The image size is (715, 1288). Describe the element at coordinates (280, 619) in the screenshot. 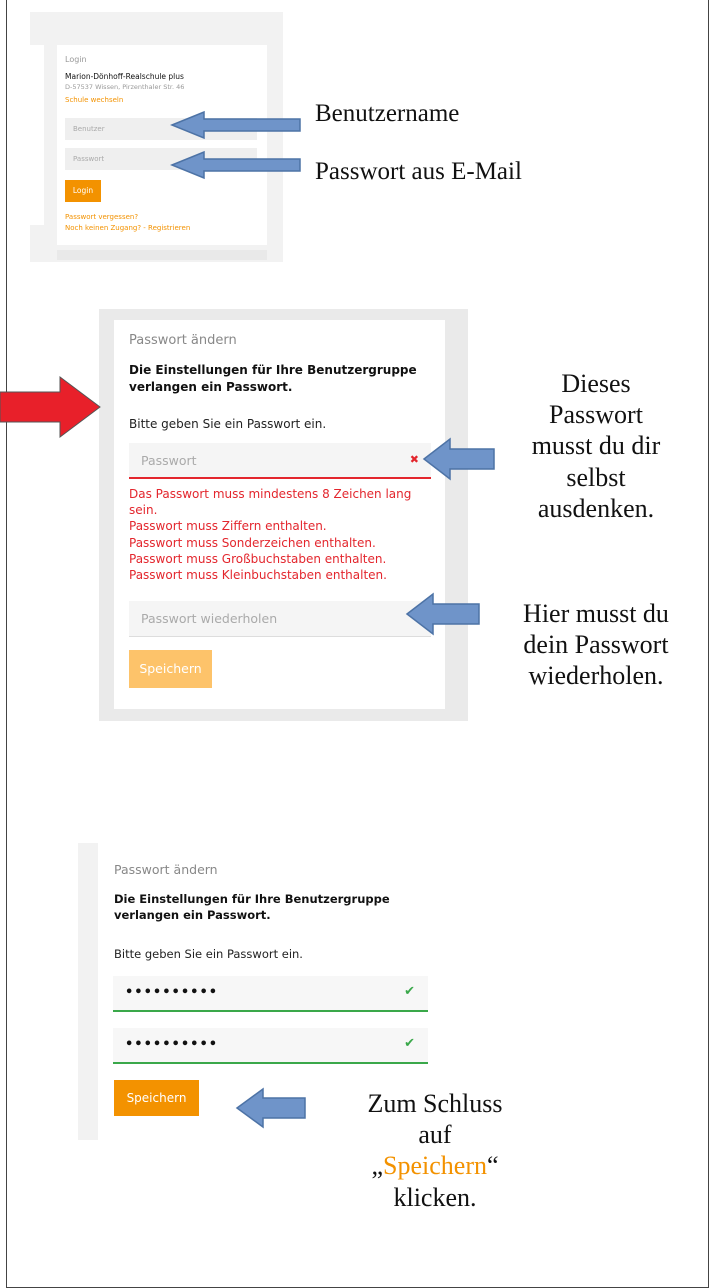

I see `repeat-password-field: Passwort wiederholen` at that location.